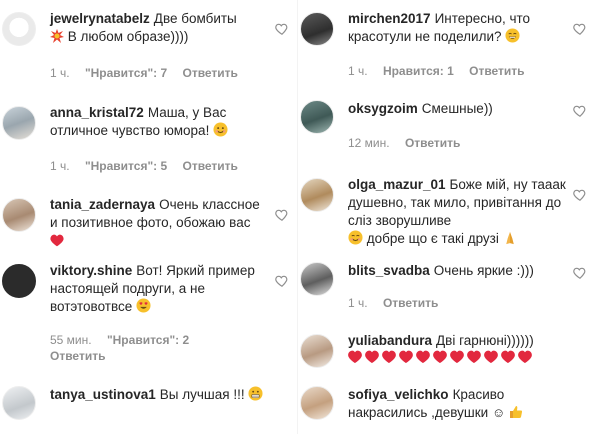  I want to click on comment-meta: 1 ч. "Нравится": 7 Ответить, so click(150, 73).